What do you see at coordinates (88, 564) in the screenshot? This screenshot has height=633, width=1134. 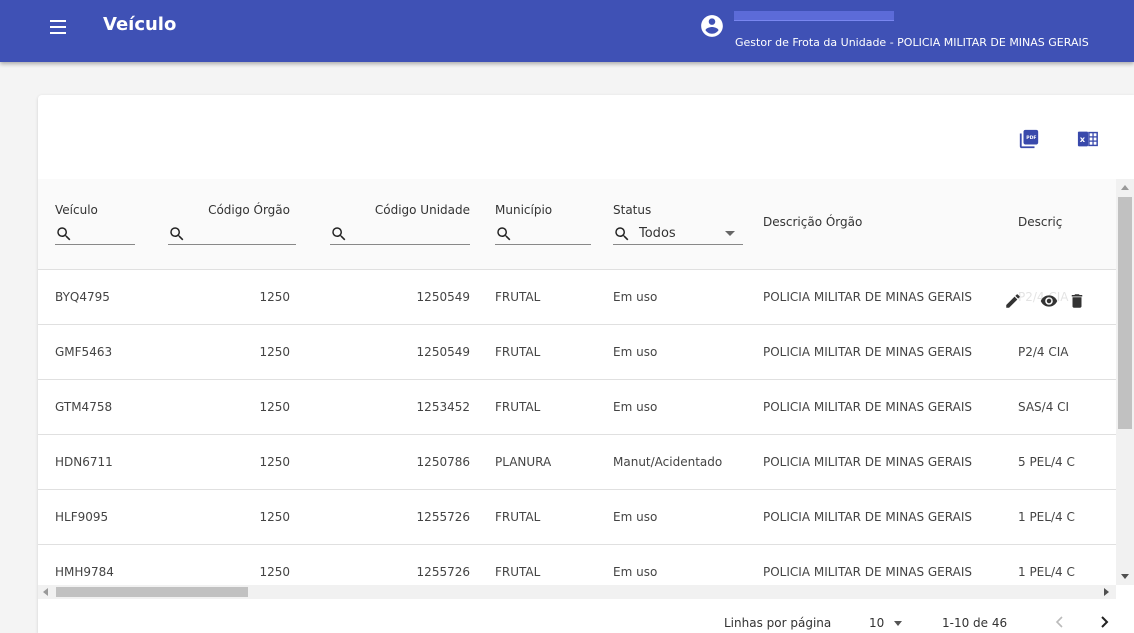 I see `cell-veiculo: HMH9784` at bounding box center [88, 564].